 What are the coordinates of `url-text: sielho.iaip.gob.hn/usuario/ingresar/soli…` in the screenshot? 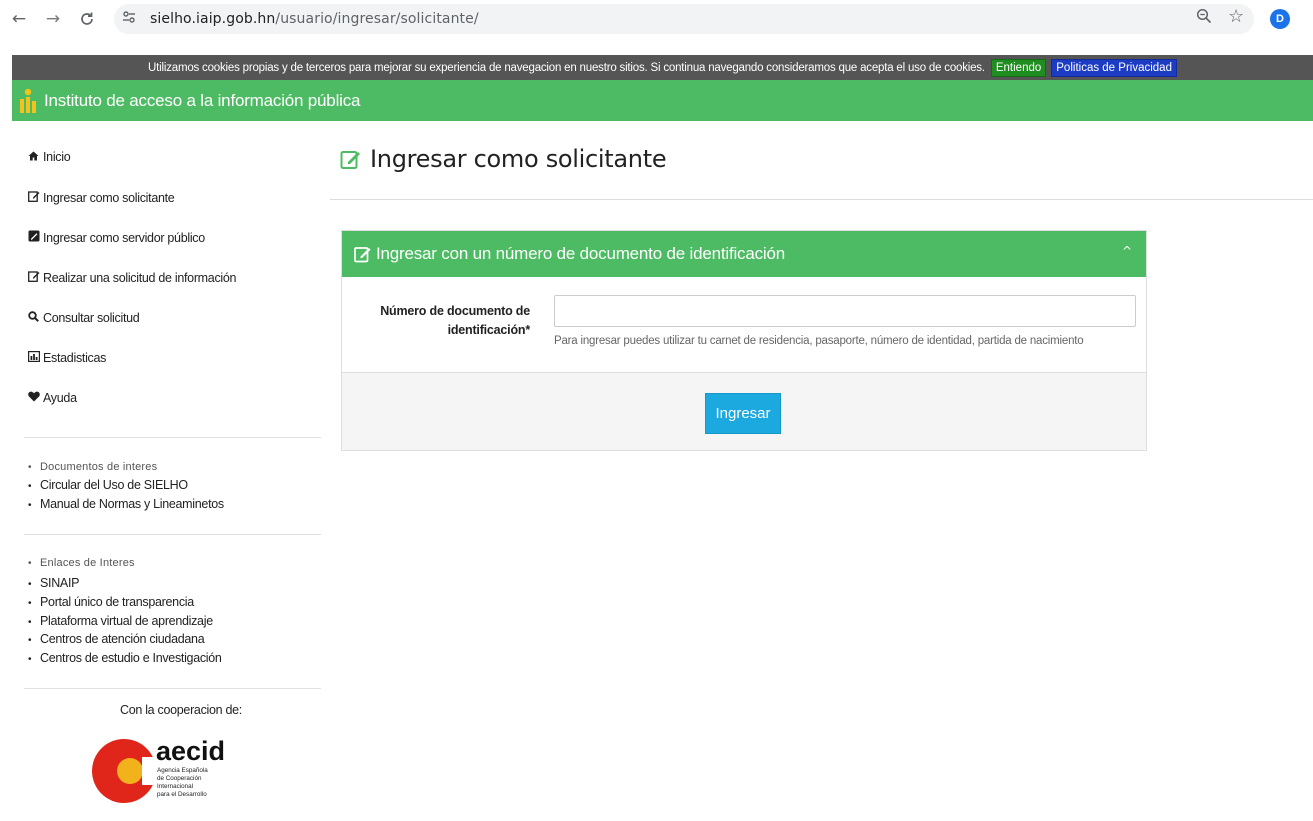 It's located at (314, 19).